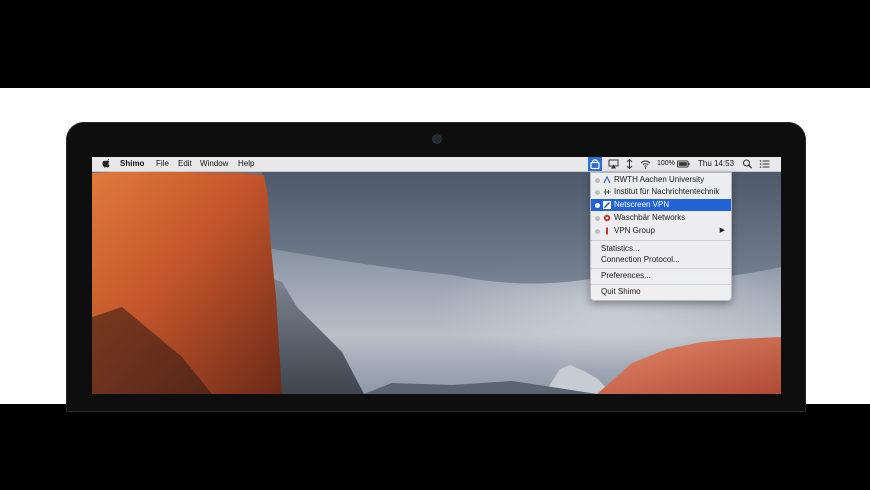 Image resolution: width=870 pixels, height=490 pixels. I want to click on ient-logo-icon, so click(607, 192).